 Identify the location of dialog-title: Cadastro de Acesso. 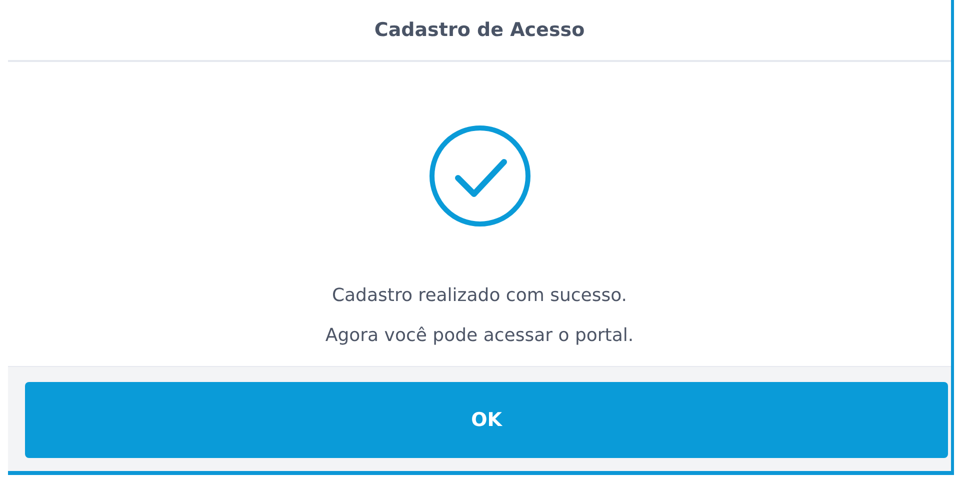
(479, 30).